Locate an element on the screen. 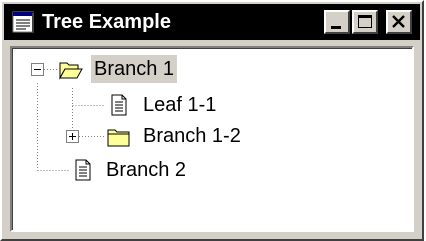 This screenshot has width=426, height=241. tree-node-branch-1: Branch 1 is located at coordinates (122, 70).